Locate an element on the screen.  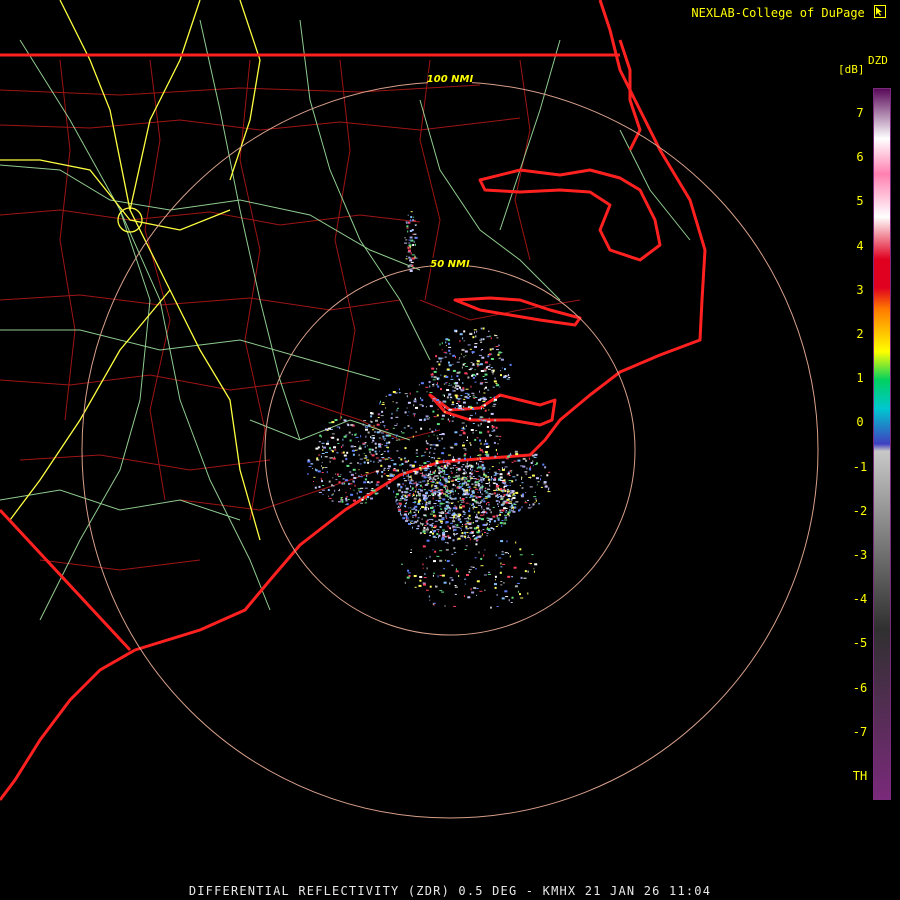
range-label-100: 100 NMI is located at coordinates (450, 79).